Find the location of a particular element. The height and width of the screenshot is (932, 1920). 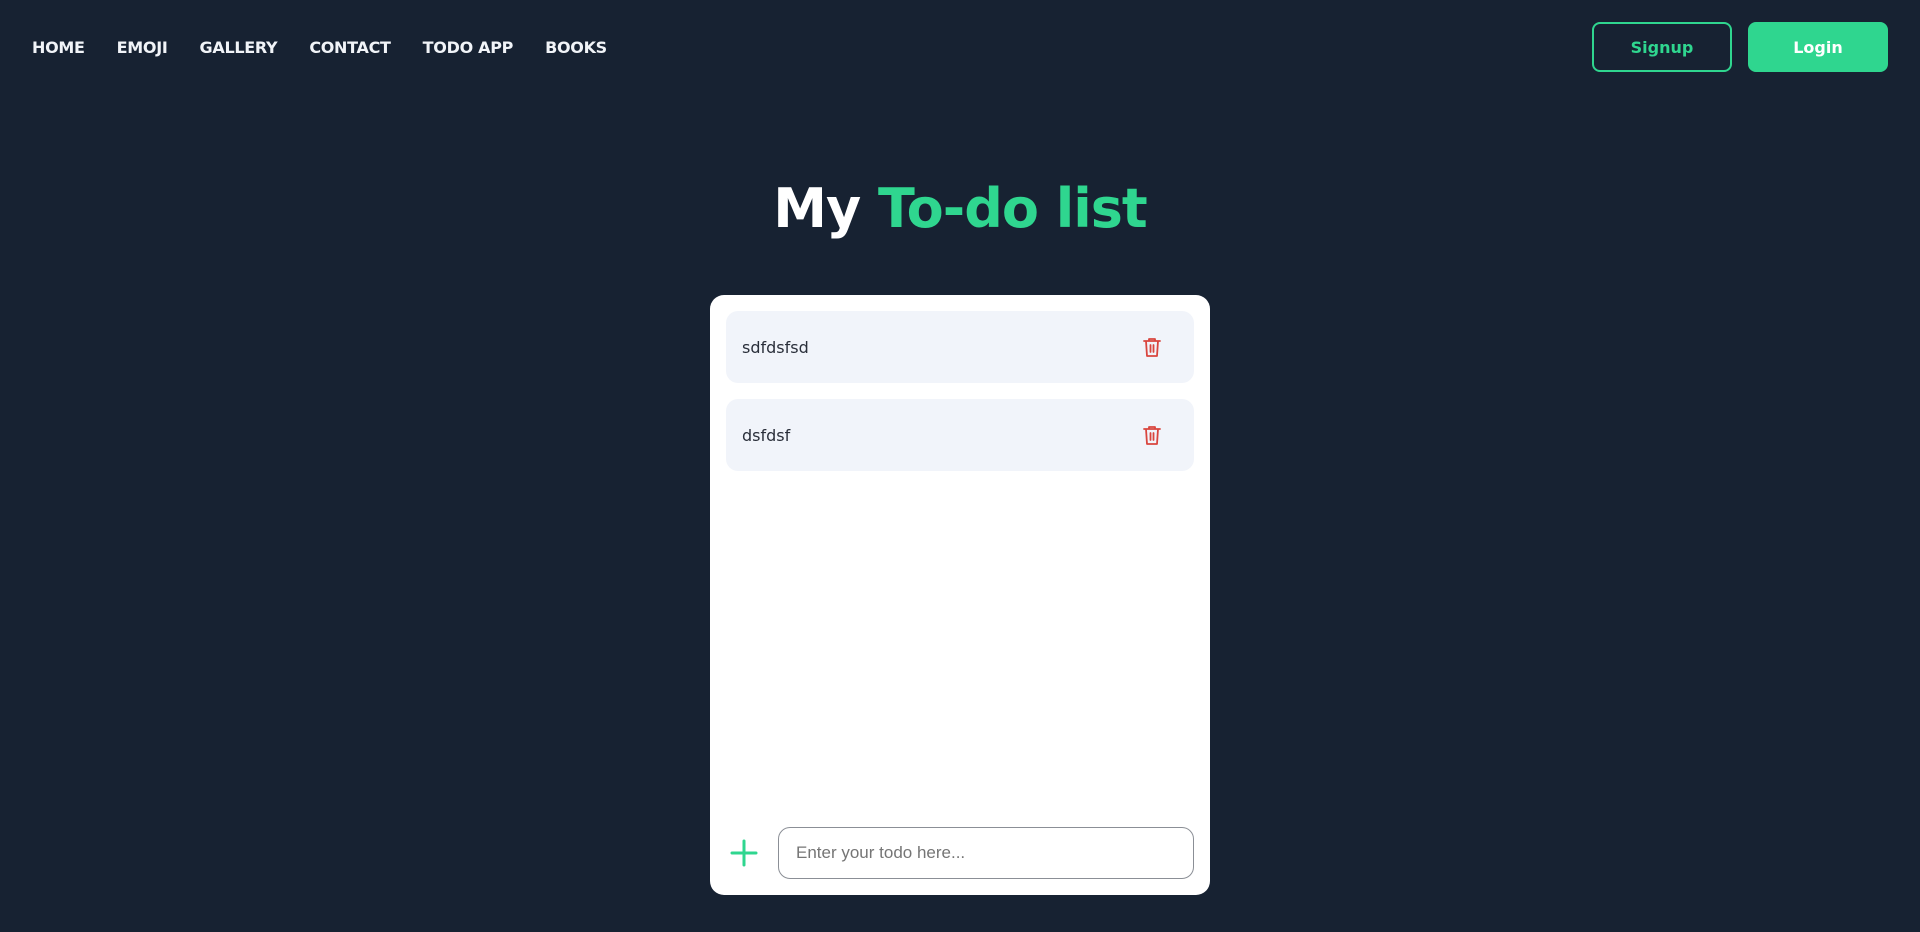

todo-item: dsfdsf is located at coordinates (960, 435).